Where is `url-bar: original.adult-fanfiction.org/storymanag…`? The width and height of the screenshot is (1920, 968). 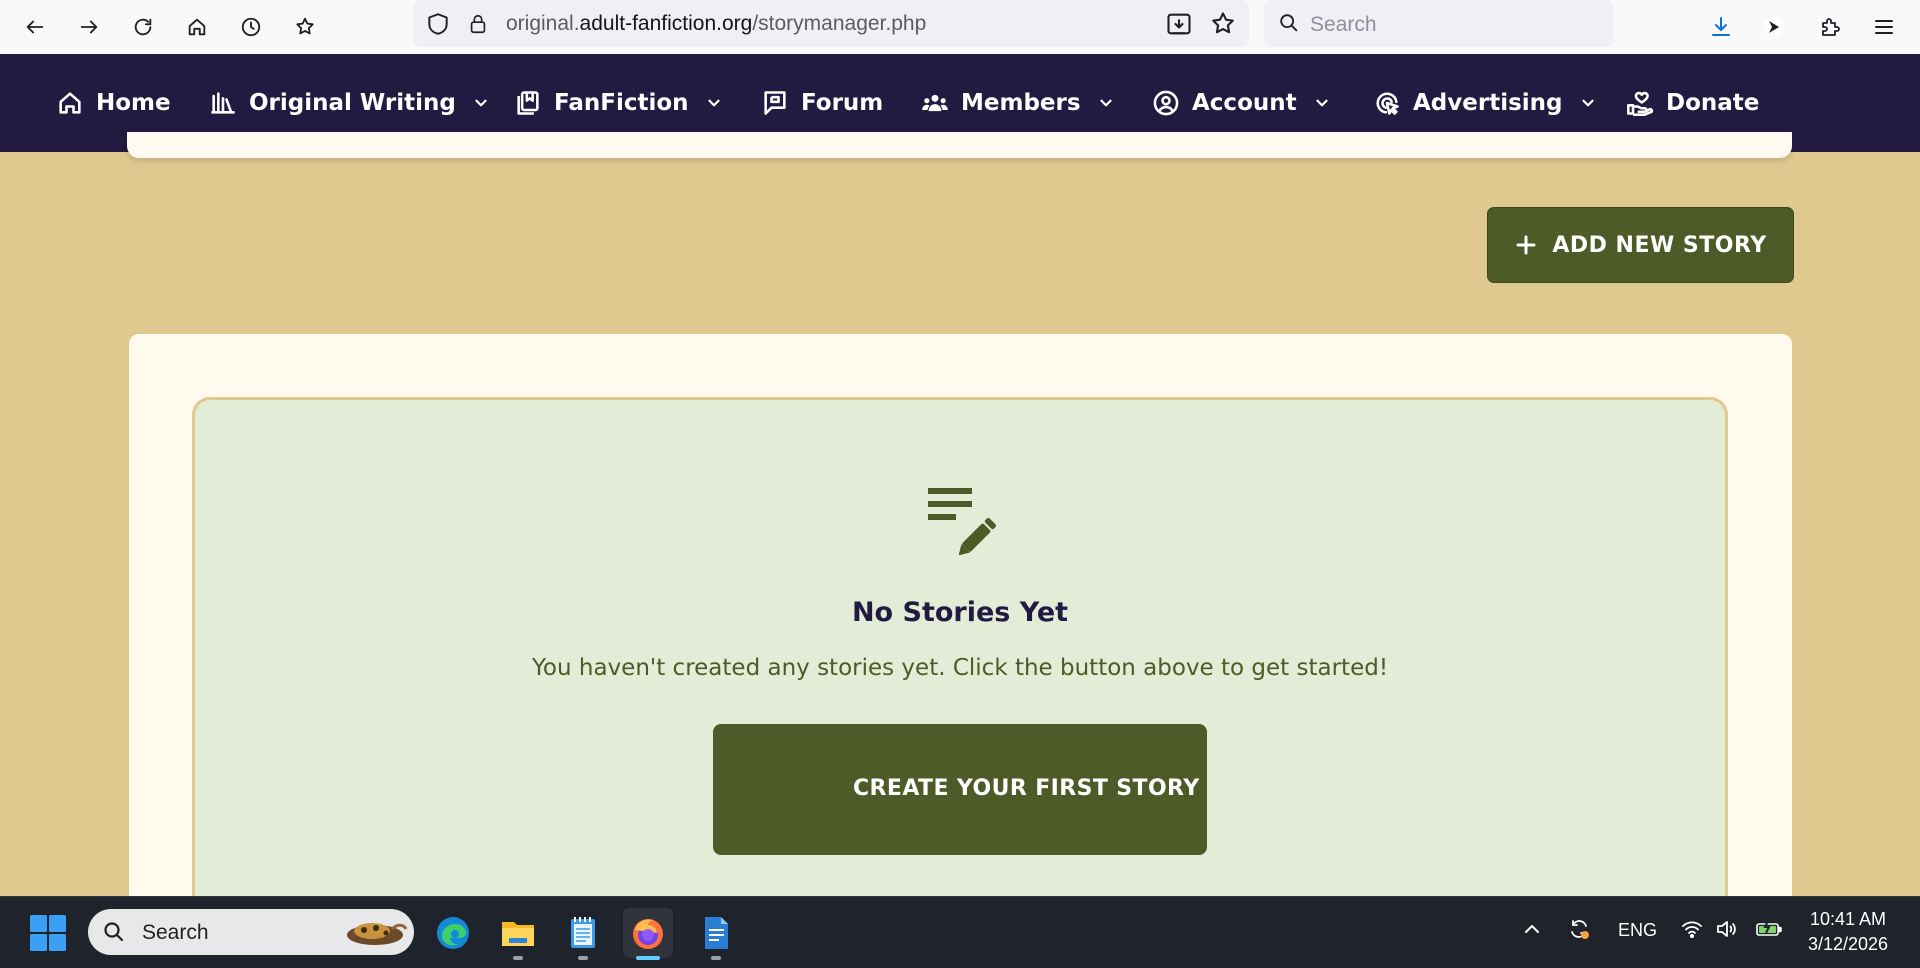 url-bar: original.adult-fanfiction.org/storymanag… is located at coordinates (831, 23).